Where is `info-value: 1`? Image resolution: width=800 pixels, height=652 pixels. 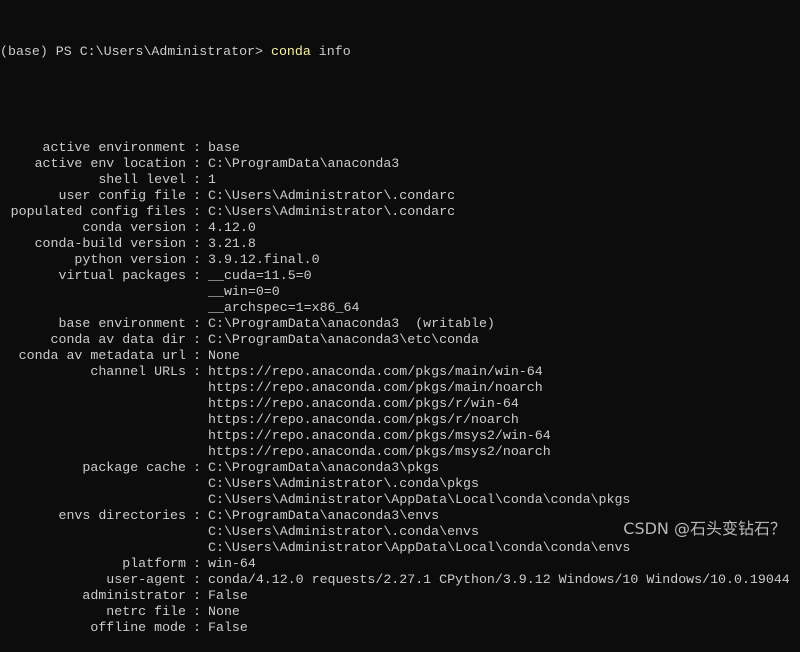
info-value: 1 is located at coordinates (212, 179).